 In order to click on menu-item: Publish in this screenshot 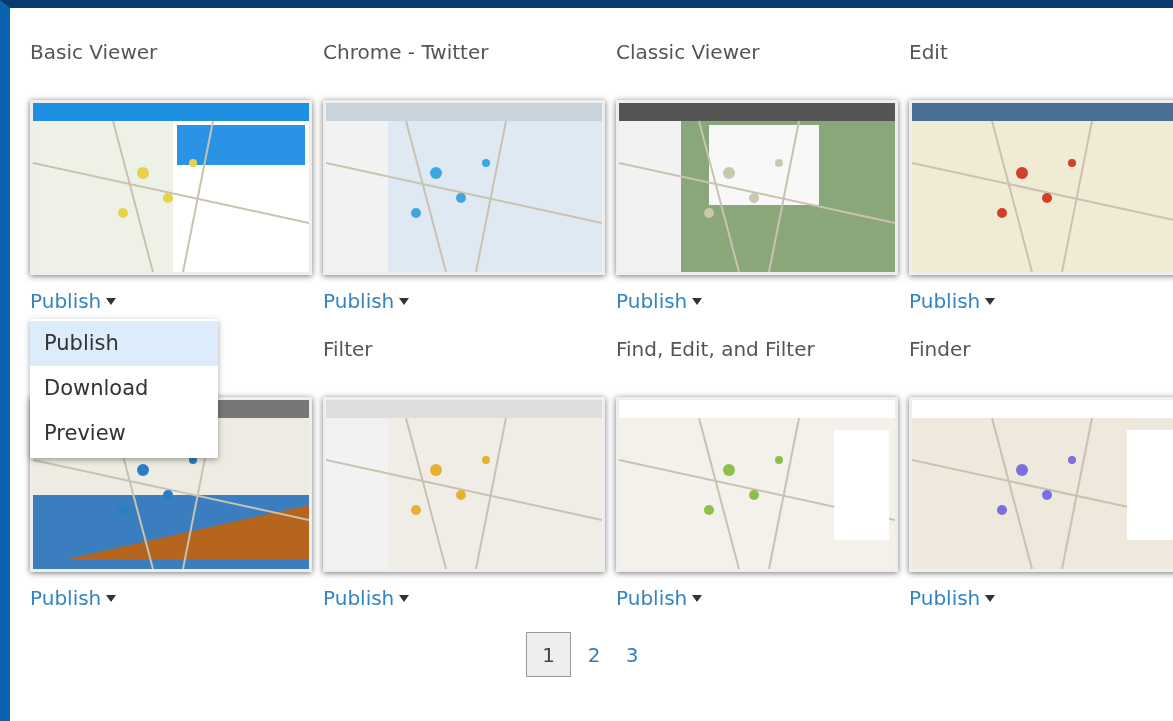, I will do `click(124, 343)`.